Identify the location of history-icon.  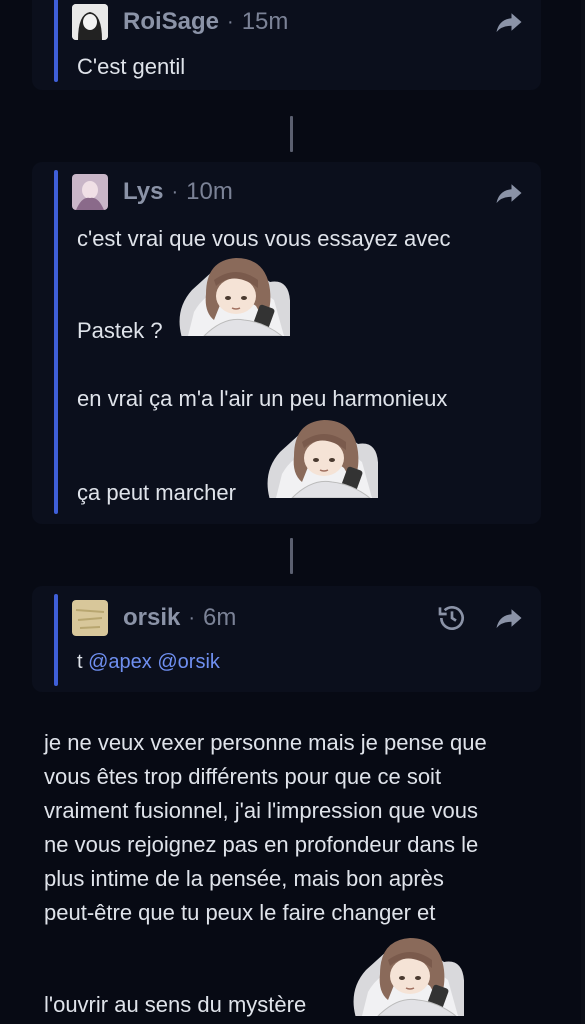
(452, 618).